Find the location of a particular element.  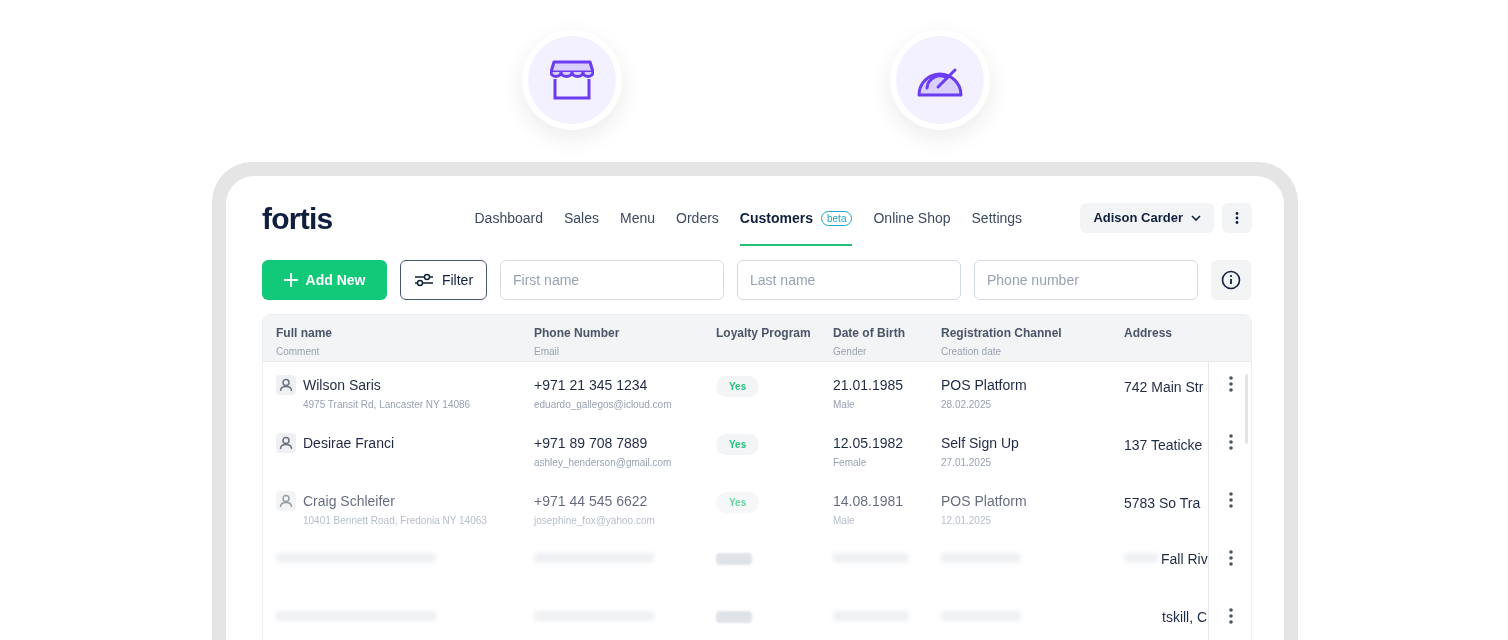

column-header: Date of Birth is located at coordinates (869, 333).